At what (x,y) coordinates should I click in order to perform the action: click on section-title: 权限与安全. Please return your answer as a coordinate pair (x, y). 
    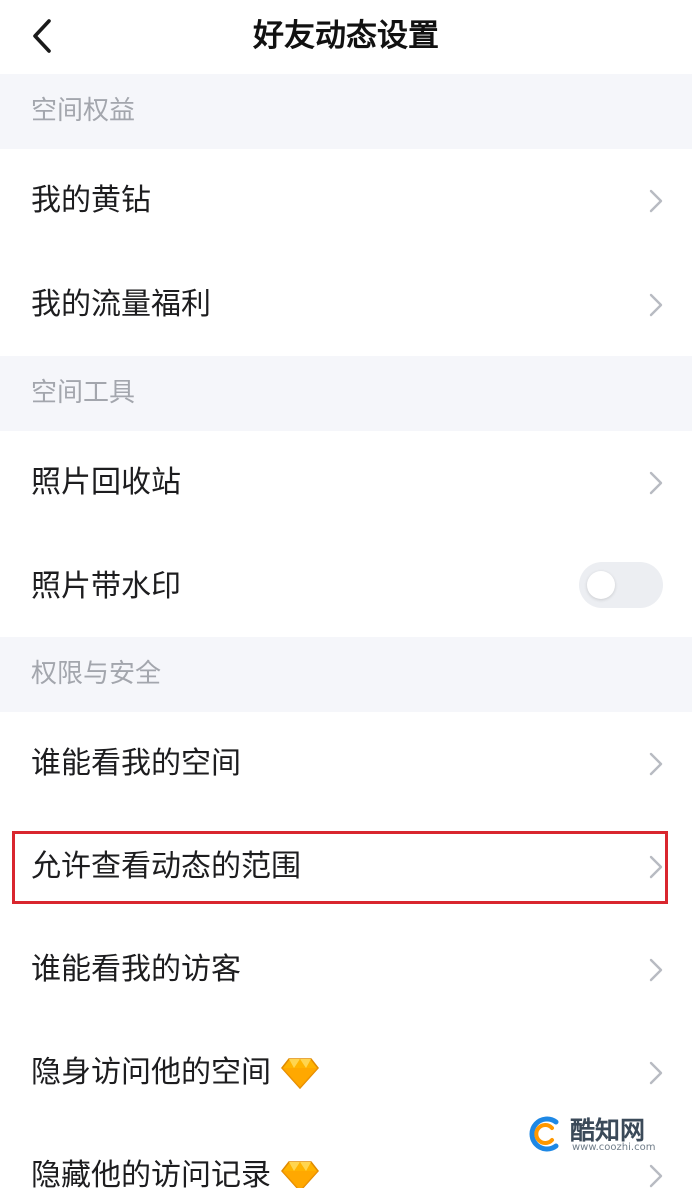
    Looking at the image, I should click on (96, 674).